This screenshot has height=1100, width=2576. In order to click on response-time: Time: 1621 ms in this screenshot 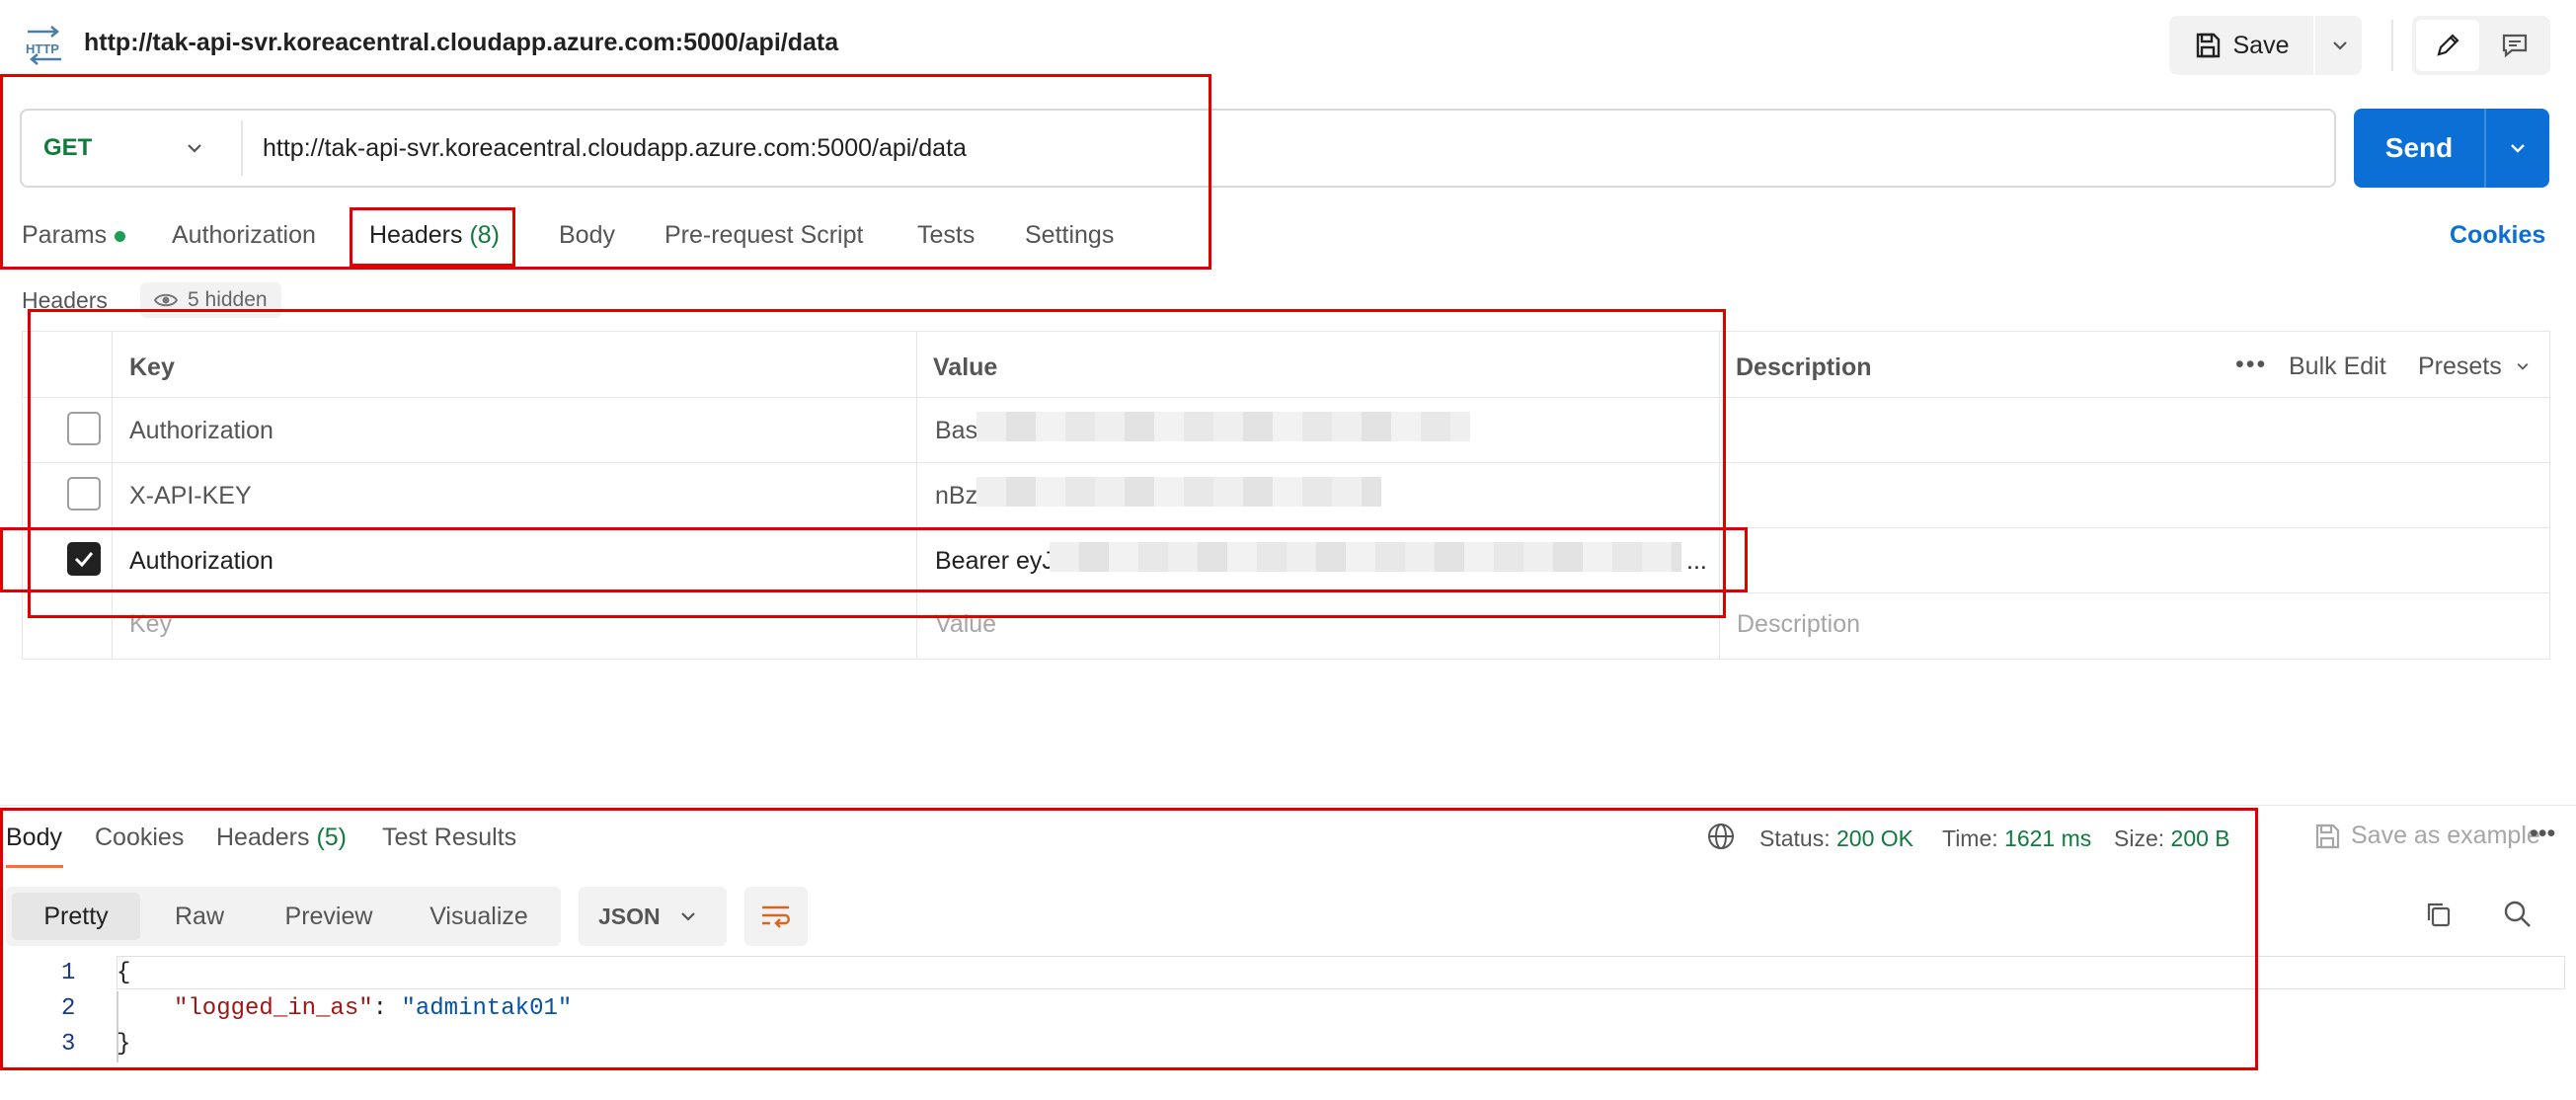, I will do `click(2016, 838)`.